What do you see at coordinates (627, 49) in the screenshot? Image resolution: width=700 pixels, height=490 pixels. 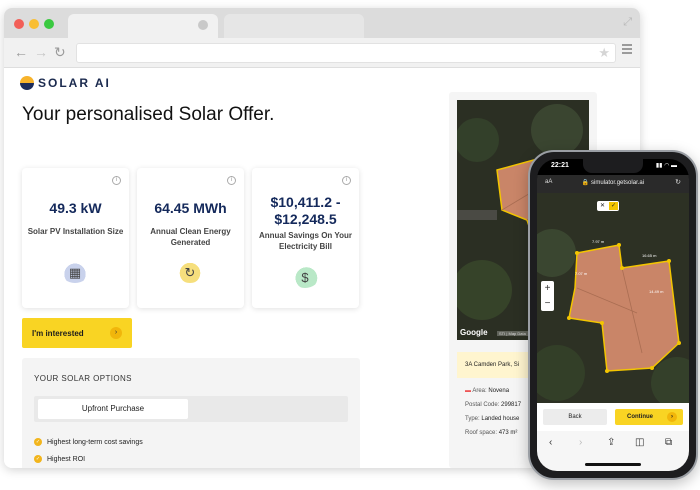 I see `browser-menu-icon` at bounding box center [627, 49].